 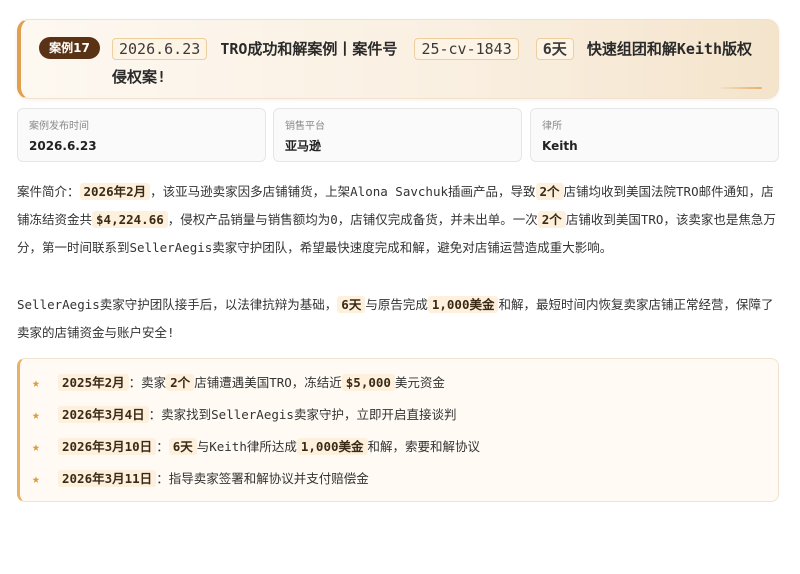 I want to click on highlight: 2026年2月, so click(x=115, y=191).